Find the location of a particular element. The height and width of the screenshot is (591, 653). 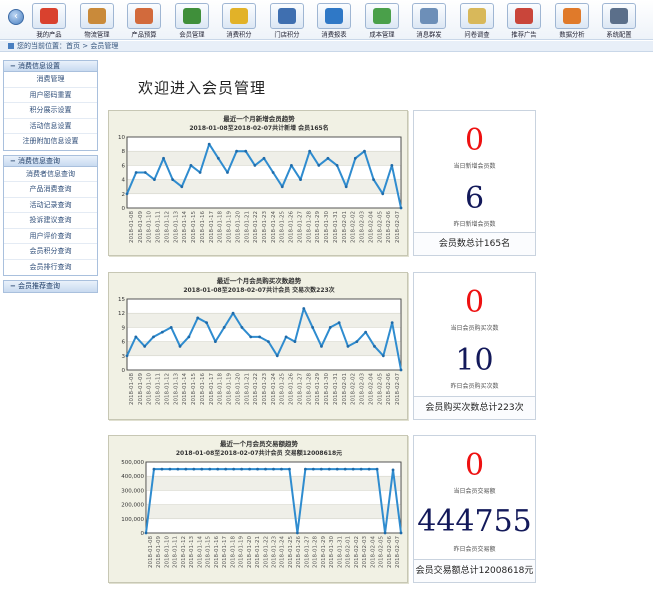

y-tick-label: 300,000 is located at coordinates (132, 491).